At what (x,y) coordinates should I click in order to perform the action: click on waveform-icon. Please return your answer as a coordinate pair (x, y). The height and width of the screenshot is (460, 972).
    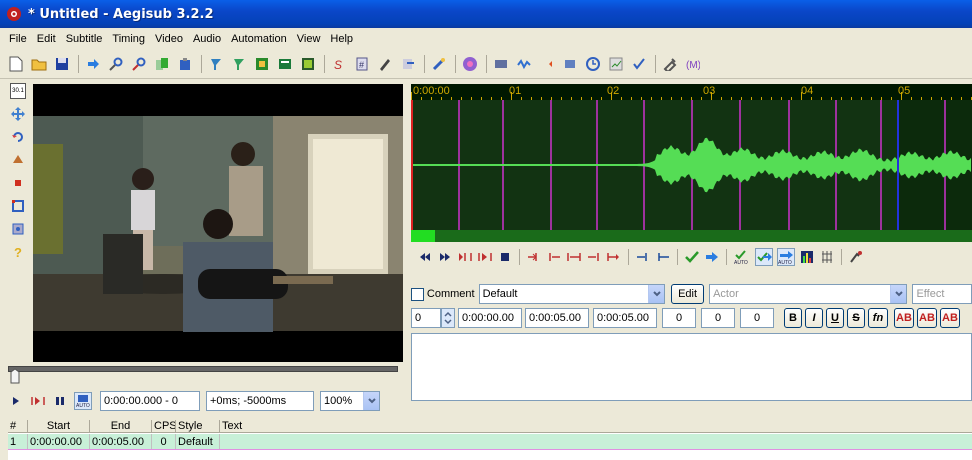
    Looking at the image, I should click on (524, 64).